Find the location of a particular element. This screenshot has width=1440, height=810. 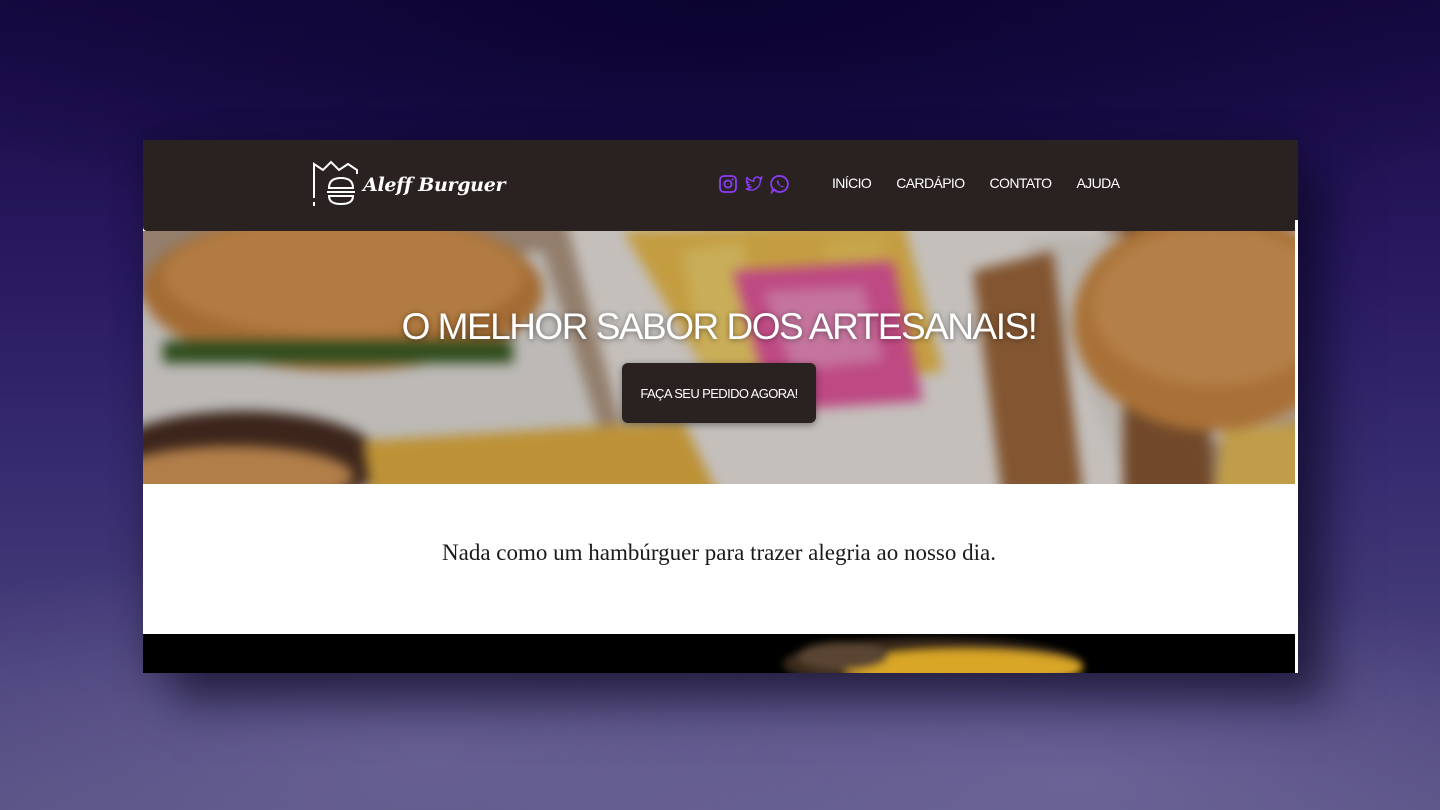

whatsapp-icon is located at coordinates (780, 184).